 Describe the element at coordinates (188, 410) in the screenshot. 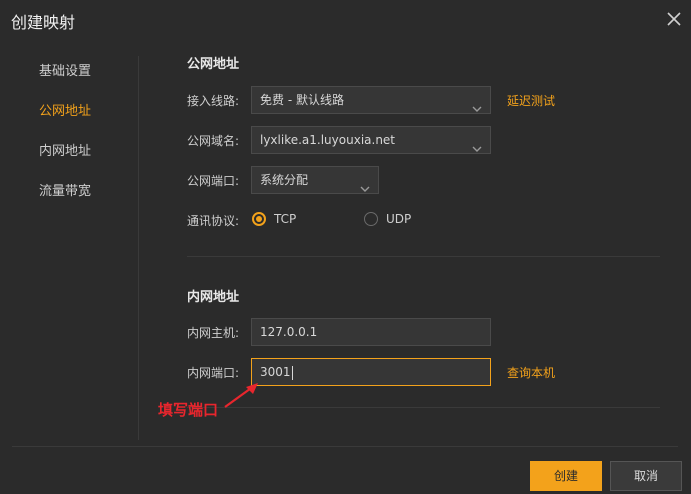

I see `annotation-text: 填写端口` at that location.